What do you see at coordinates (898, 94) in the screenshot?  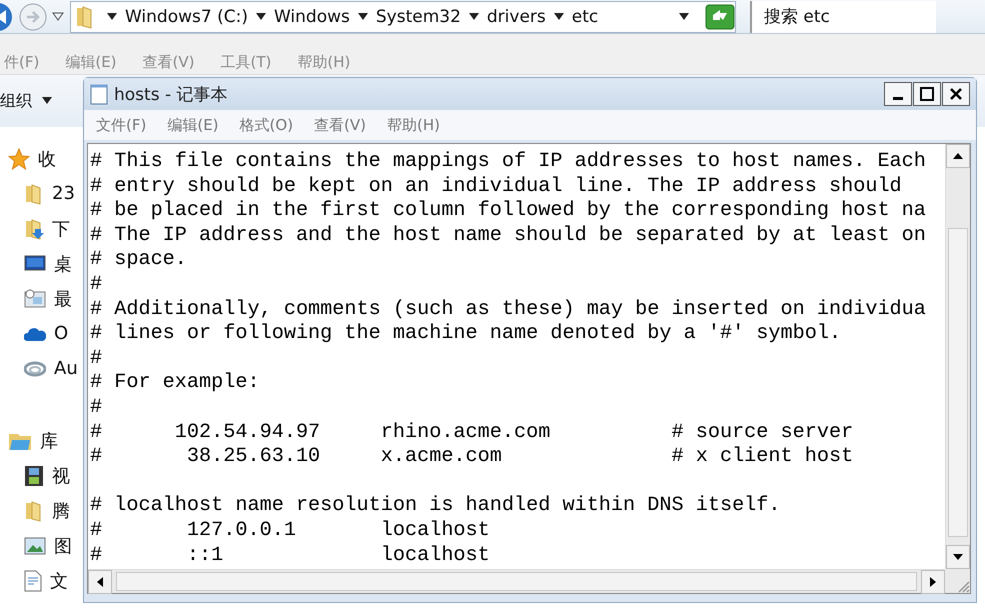 I see `minimize-button` at bounding box center [898, 94].